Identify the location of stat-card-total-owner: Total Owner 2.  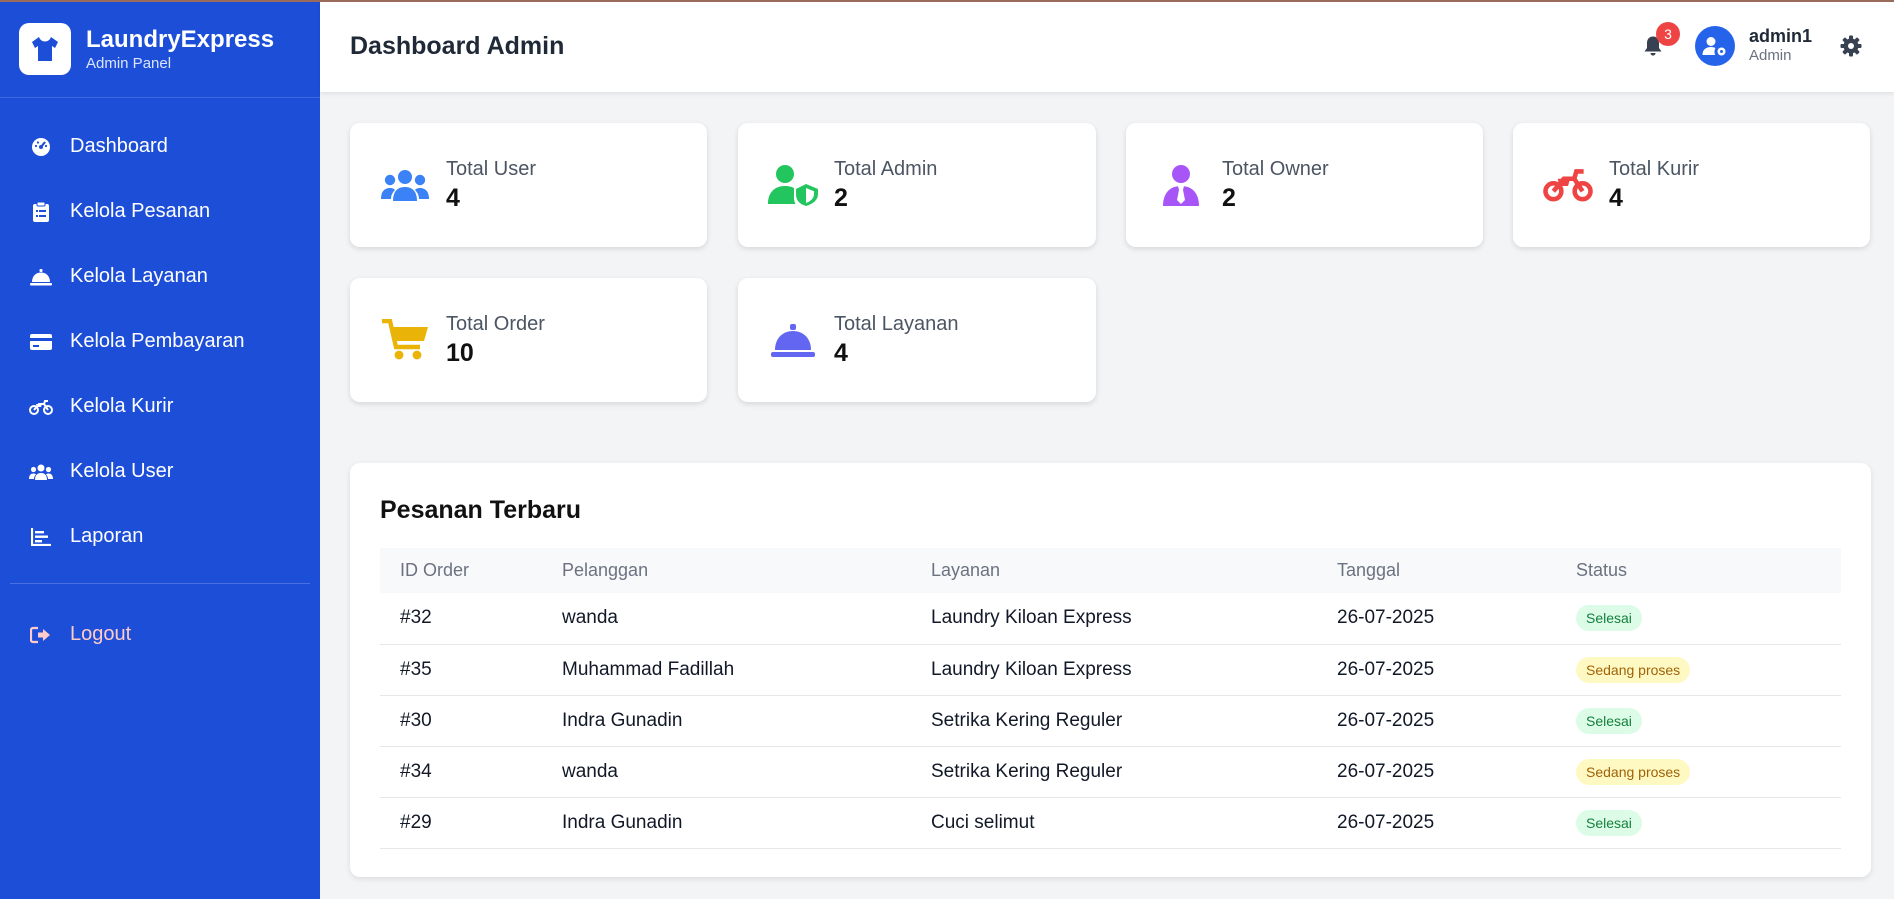
(1304, 185).